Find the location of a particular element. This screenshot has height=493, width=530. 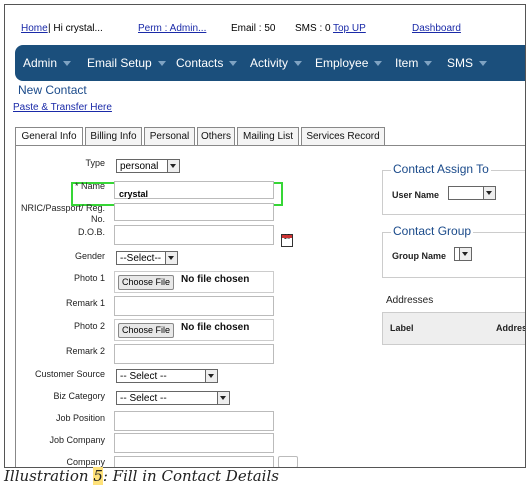

contact-group-title: Contact Group is located at coordinates (432, 231).